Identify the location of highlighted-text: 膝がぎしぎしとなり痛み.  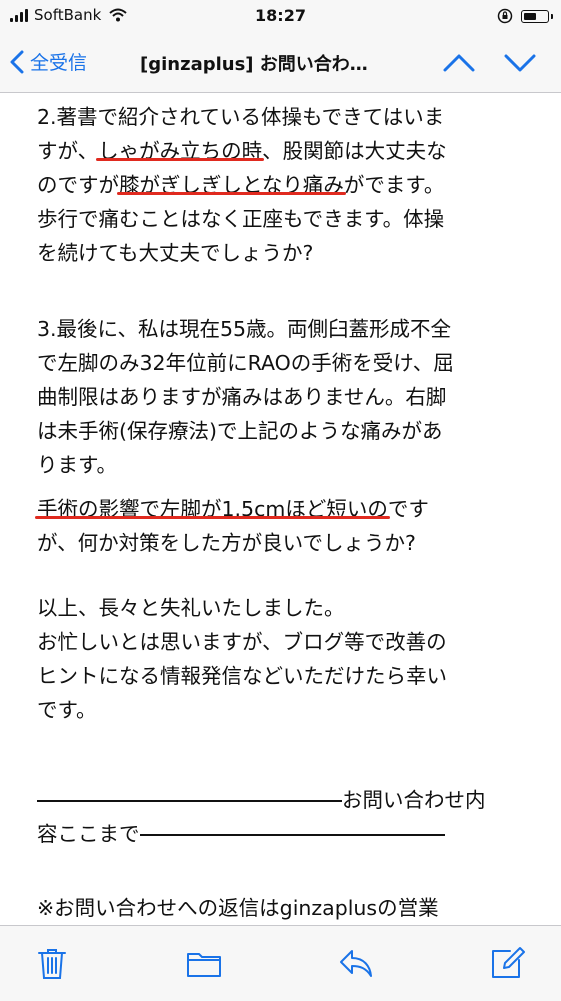
(231, 185).